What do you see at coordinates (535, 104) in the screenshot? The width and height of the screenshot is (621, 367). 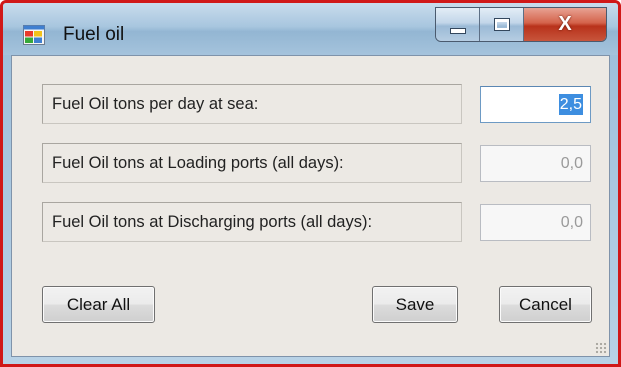 I see `sea-consumption-input: 2,5` at bounding box center [535, 104].